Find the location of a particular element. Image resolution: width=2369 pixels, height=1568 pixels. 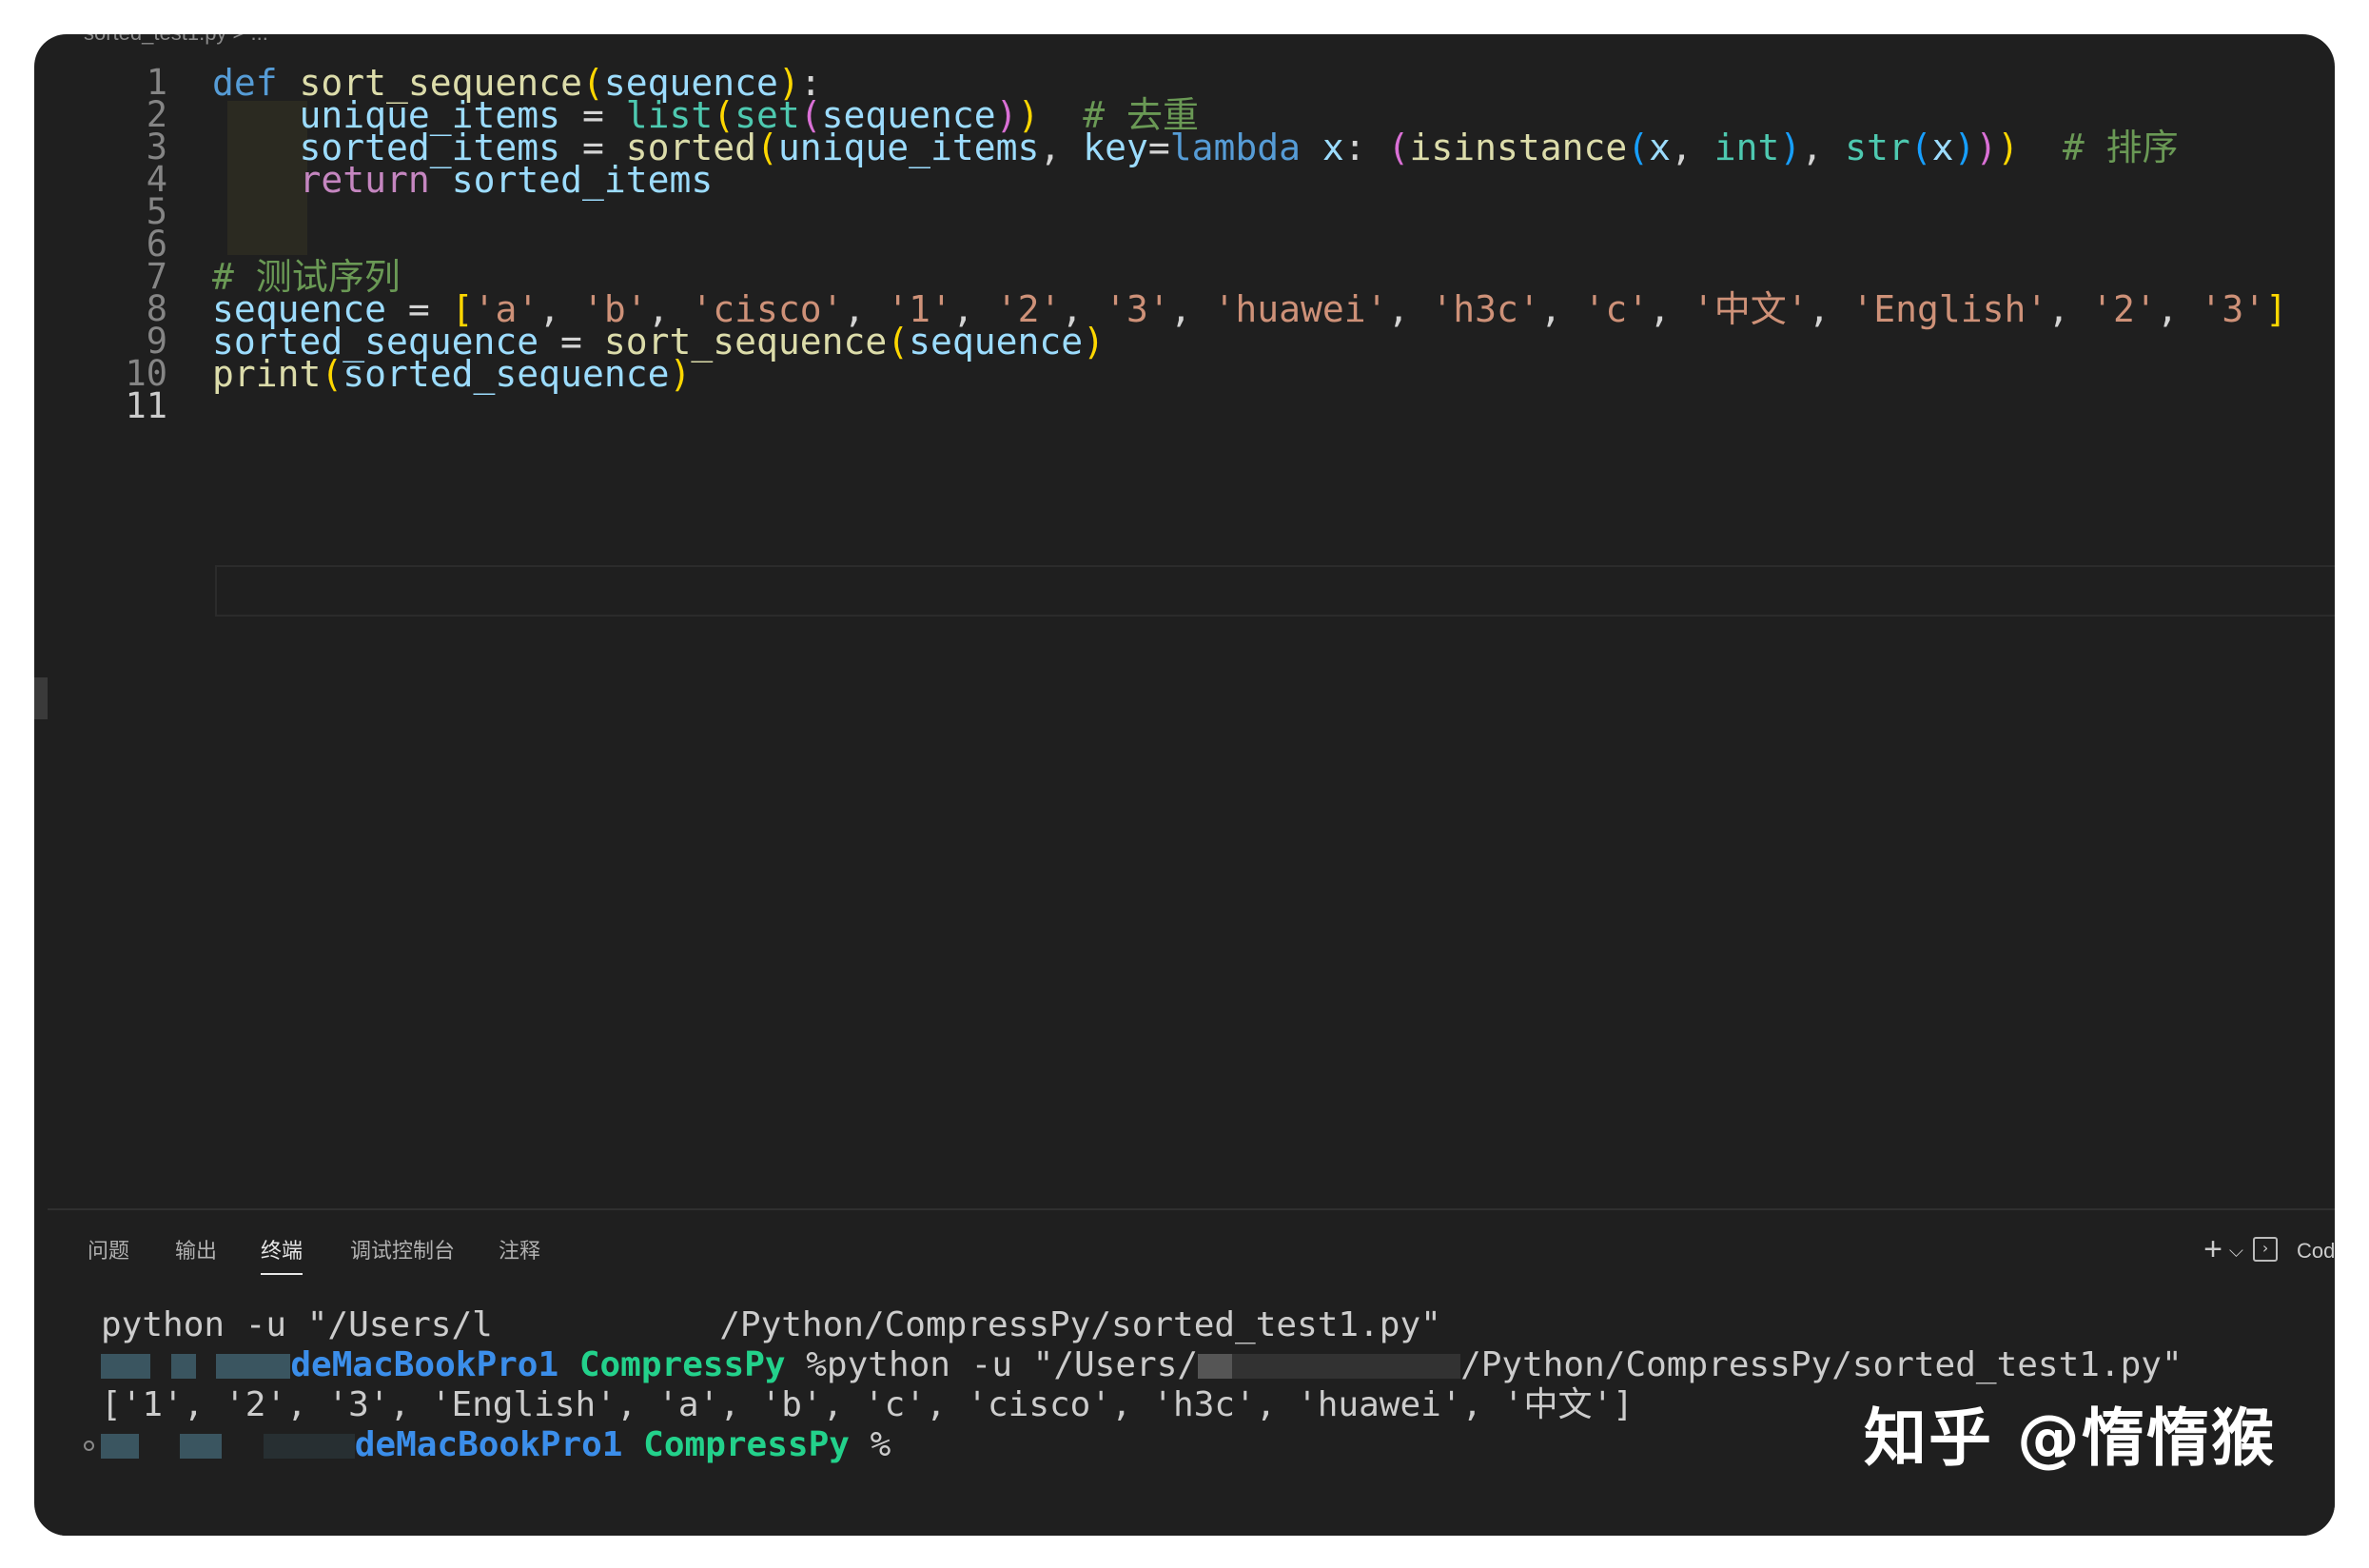

current-line-highlight is located at coordinates (1275, 591).